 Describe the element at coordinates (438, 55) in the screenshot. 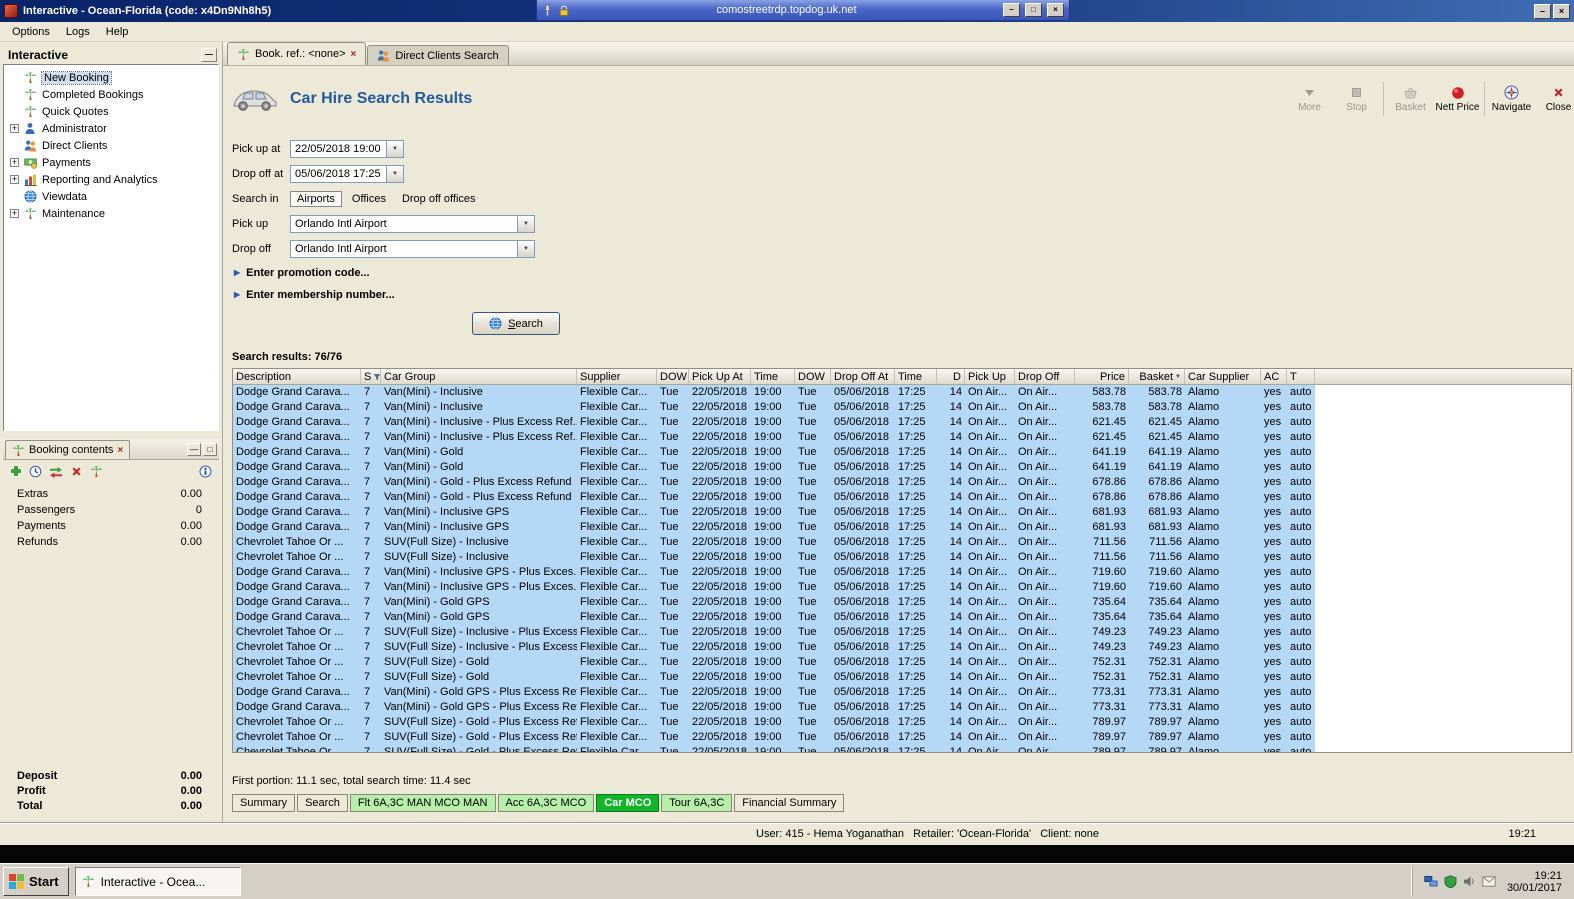

I see `tab-direct-clients-search: Direct Clients Search` at that location.